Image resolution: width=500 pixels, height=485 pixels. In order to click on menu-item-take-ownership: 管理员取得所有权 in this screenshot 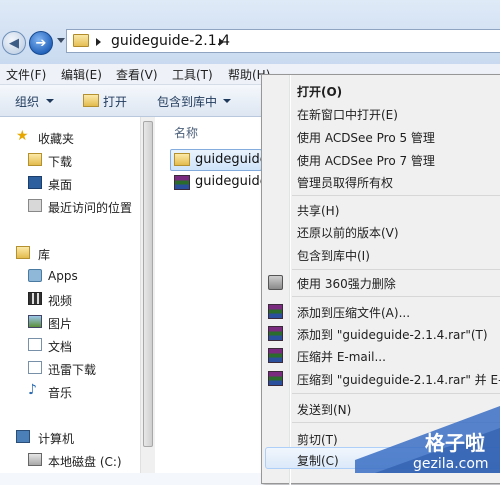, I will do `click(345, 182)`.